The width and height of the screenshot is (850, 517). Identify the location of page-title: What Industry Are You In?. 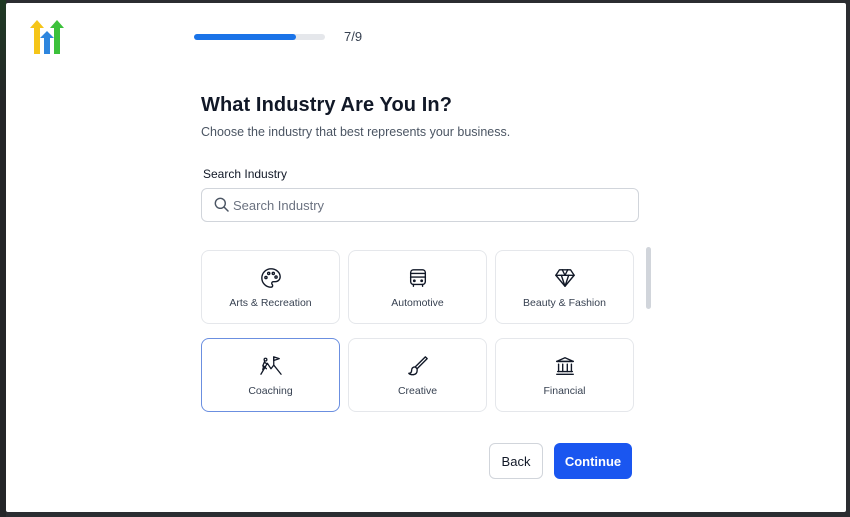
(327, 105).